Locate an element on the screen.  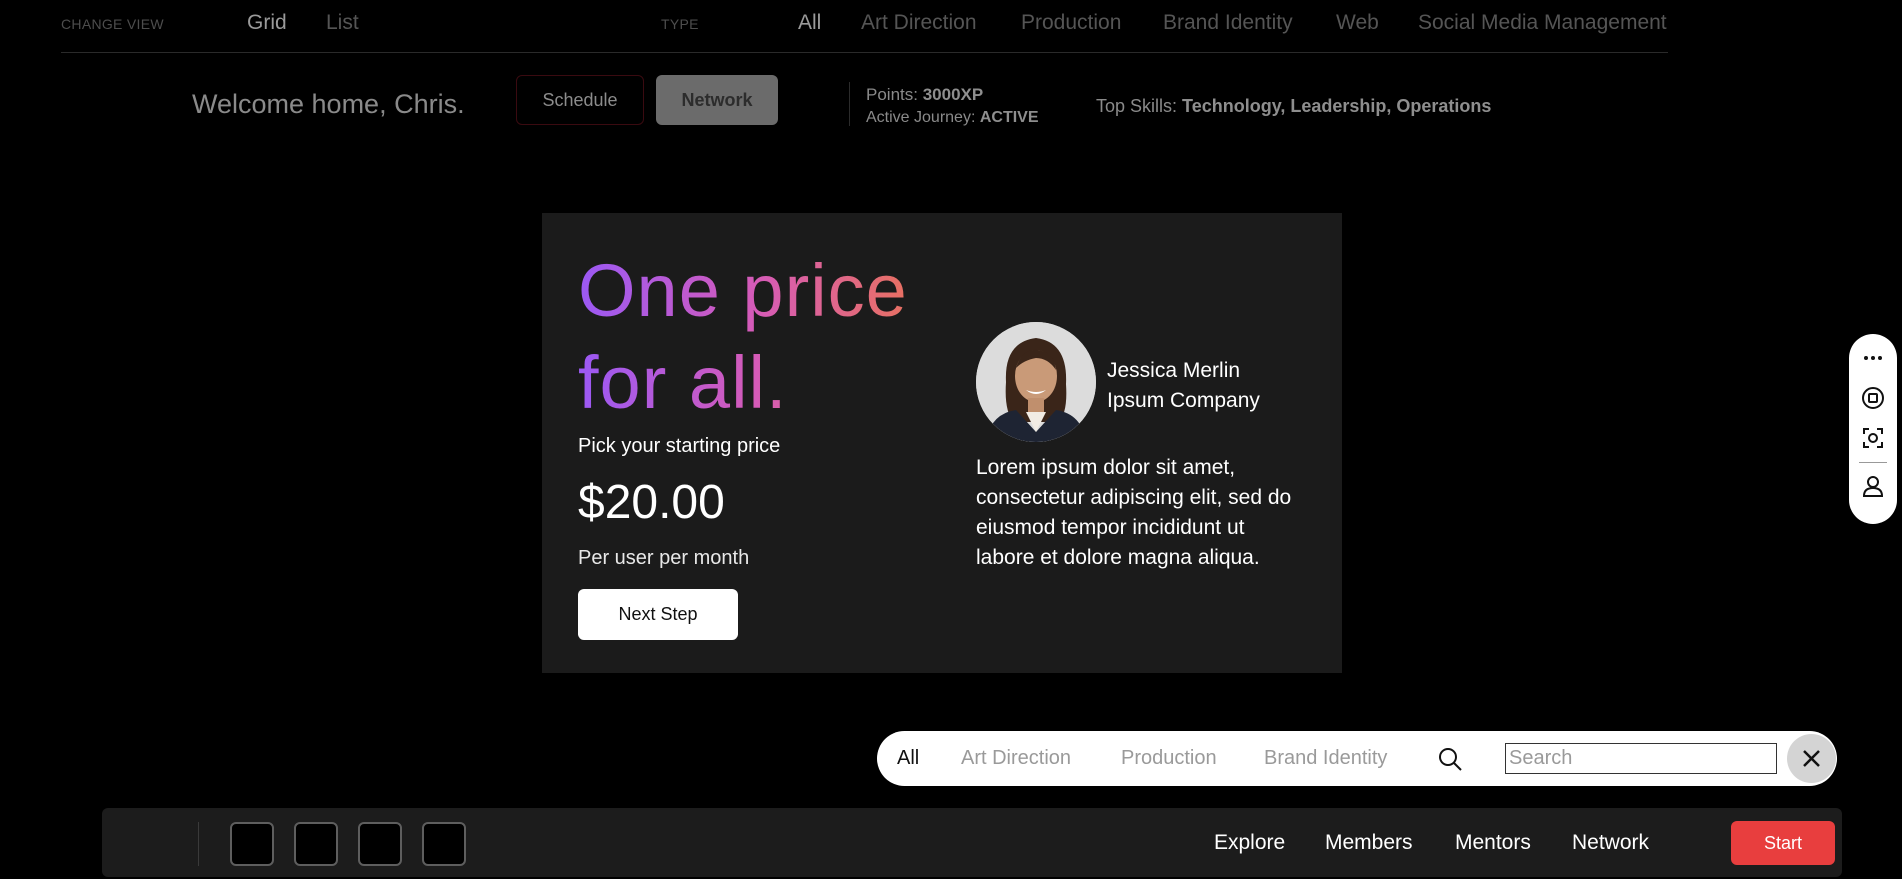
type-brand-identity: Brand Identity is located at coordinates (1228, 23).